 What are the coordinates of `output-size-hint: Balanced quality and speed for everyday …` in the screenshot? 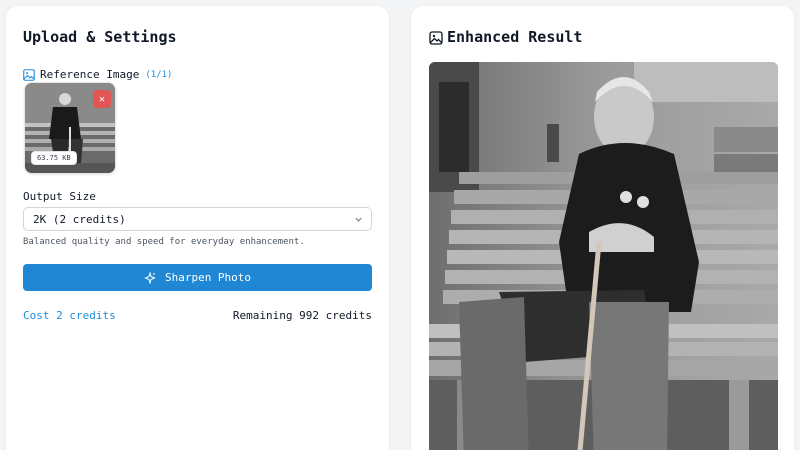 It's located at (164, 242).